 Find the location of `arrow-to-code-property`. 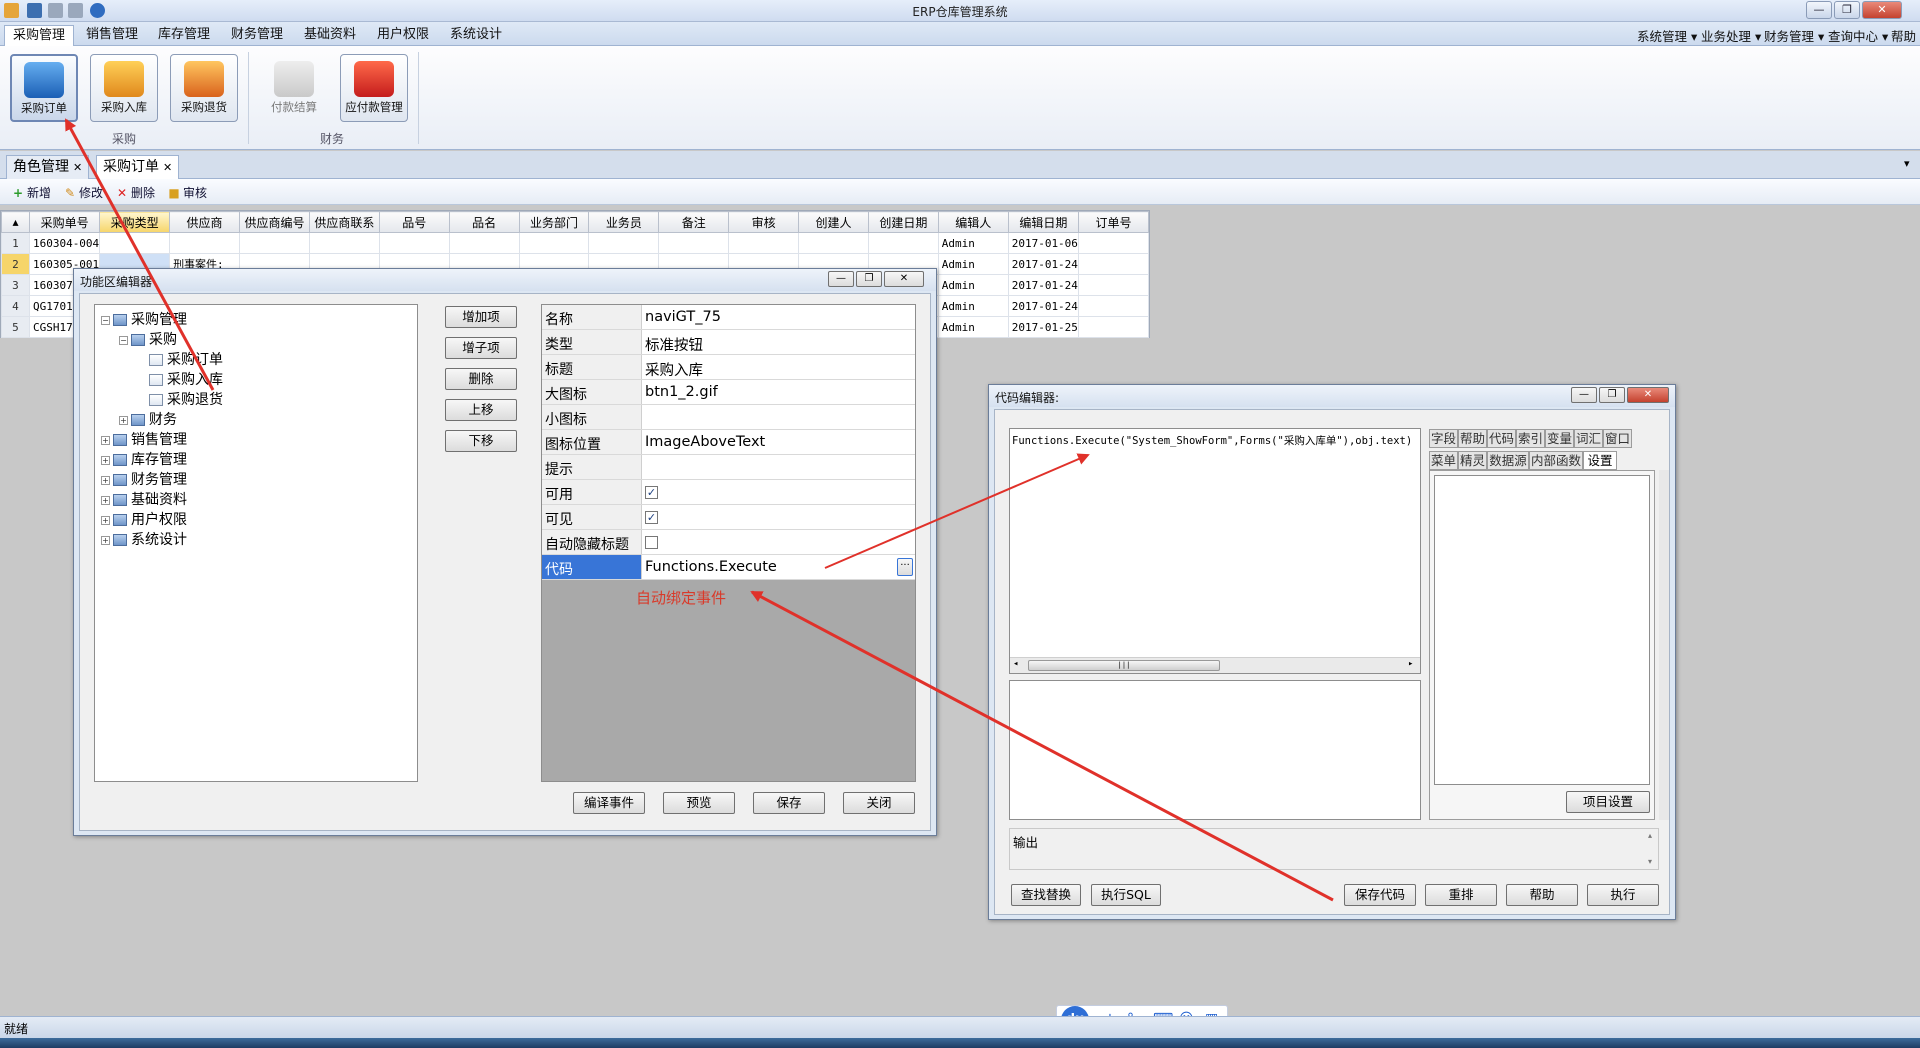

arrow-to-code-property is located at coordinates (1042, 746).